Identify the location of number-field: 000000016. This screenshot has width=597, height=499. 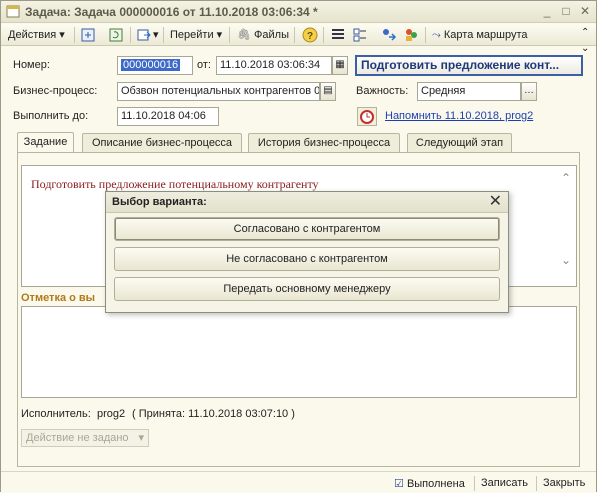
(155, 65).